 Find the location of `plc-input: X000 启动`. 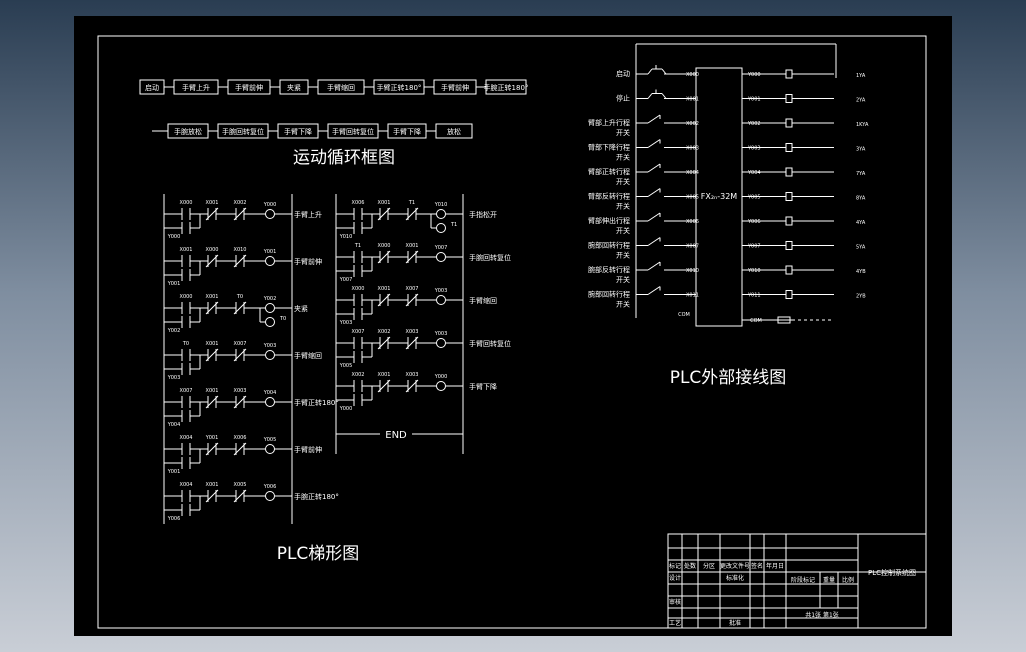

plc-input: X000 启动 is located at coordinates (657, 71).